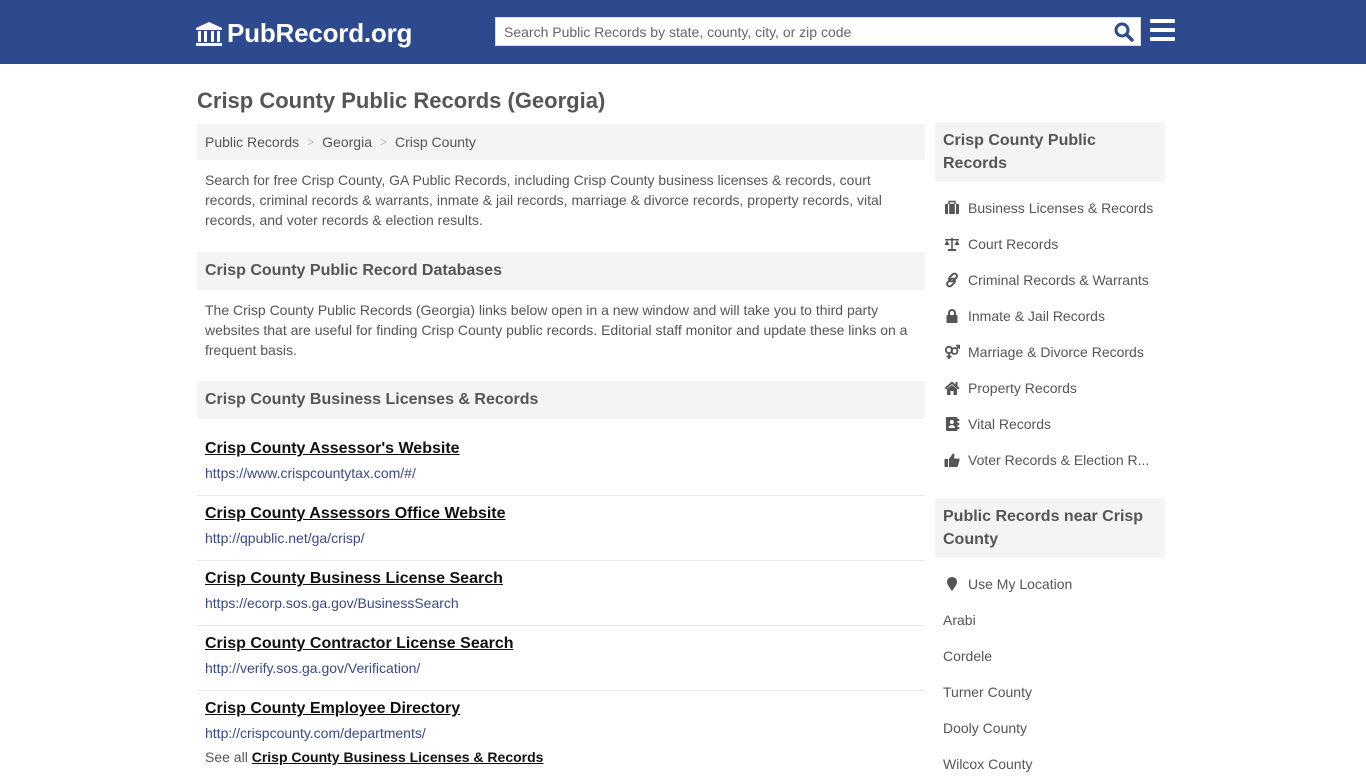 The width and height of the screenshot is (1366, 782). Describe the element at coordinates (952, 388) in the screenshot. I see `home-icon` at that location.